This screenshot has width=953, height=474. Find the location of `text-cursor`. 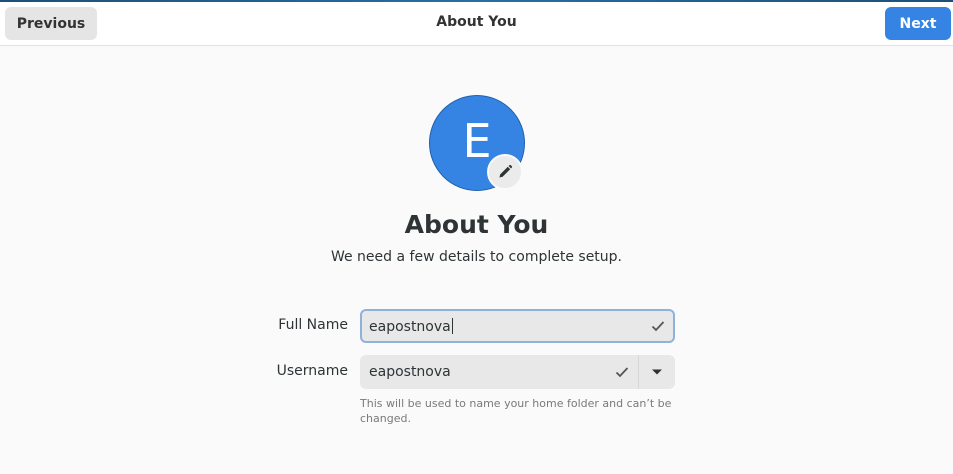

text-cursor is located at coordinates (452, 326).